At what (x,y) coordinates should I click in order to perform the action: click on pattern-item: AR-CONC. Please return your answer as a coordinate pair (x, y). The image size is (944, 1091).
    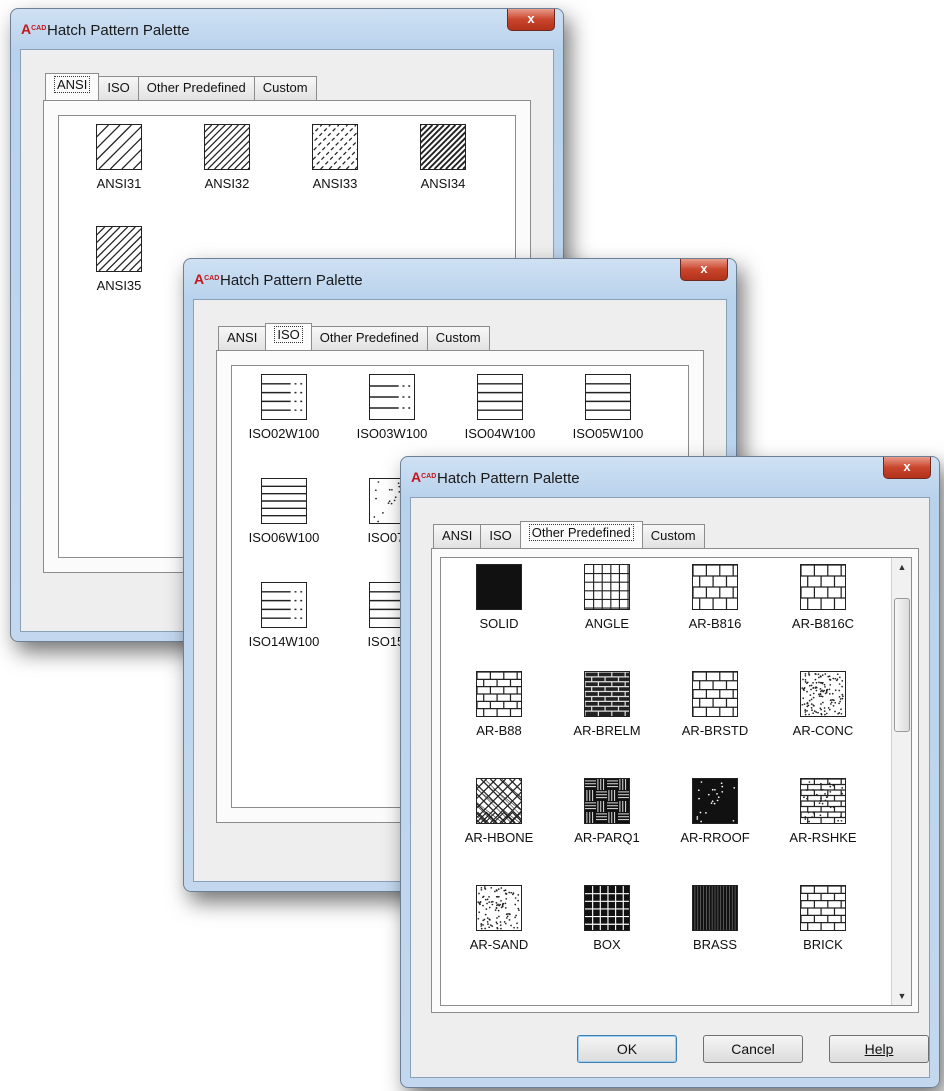
    Looking at the image, I should click on (823, 704).